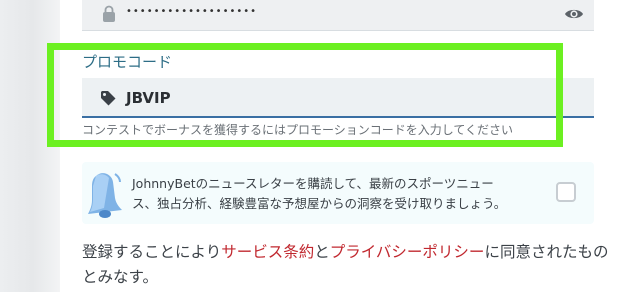  Describe the element at coordinates (298, 130) in the screenshot. I see `promo-code-hint: コンテストでボーナスを獲得するにはプロモーションコードを入力してください` at that location.